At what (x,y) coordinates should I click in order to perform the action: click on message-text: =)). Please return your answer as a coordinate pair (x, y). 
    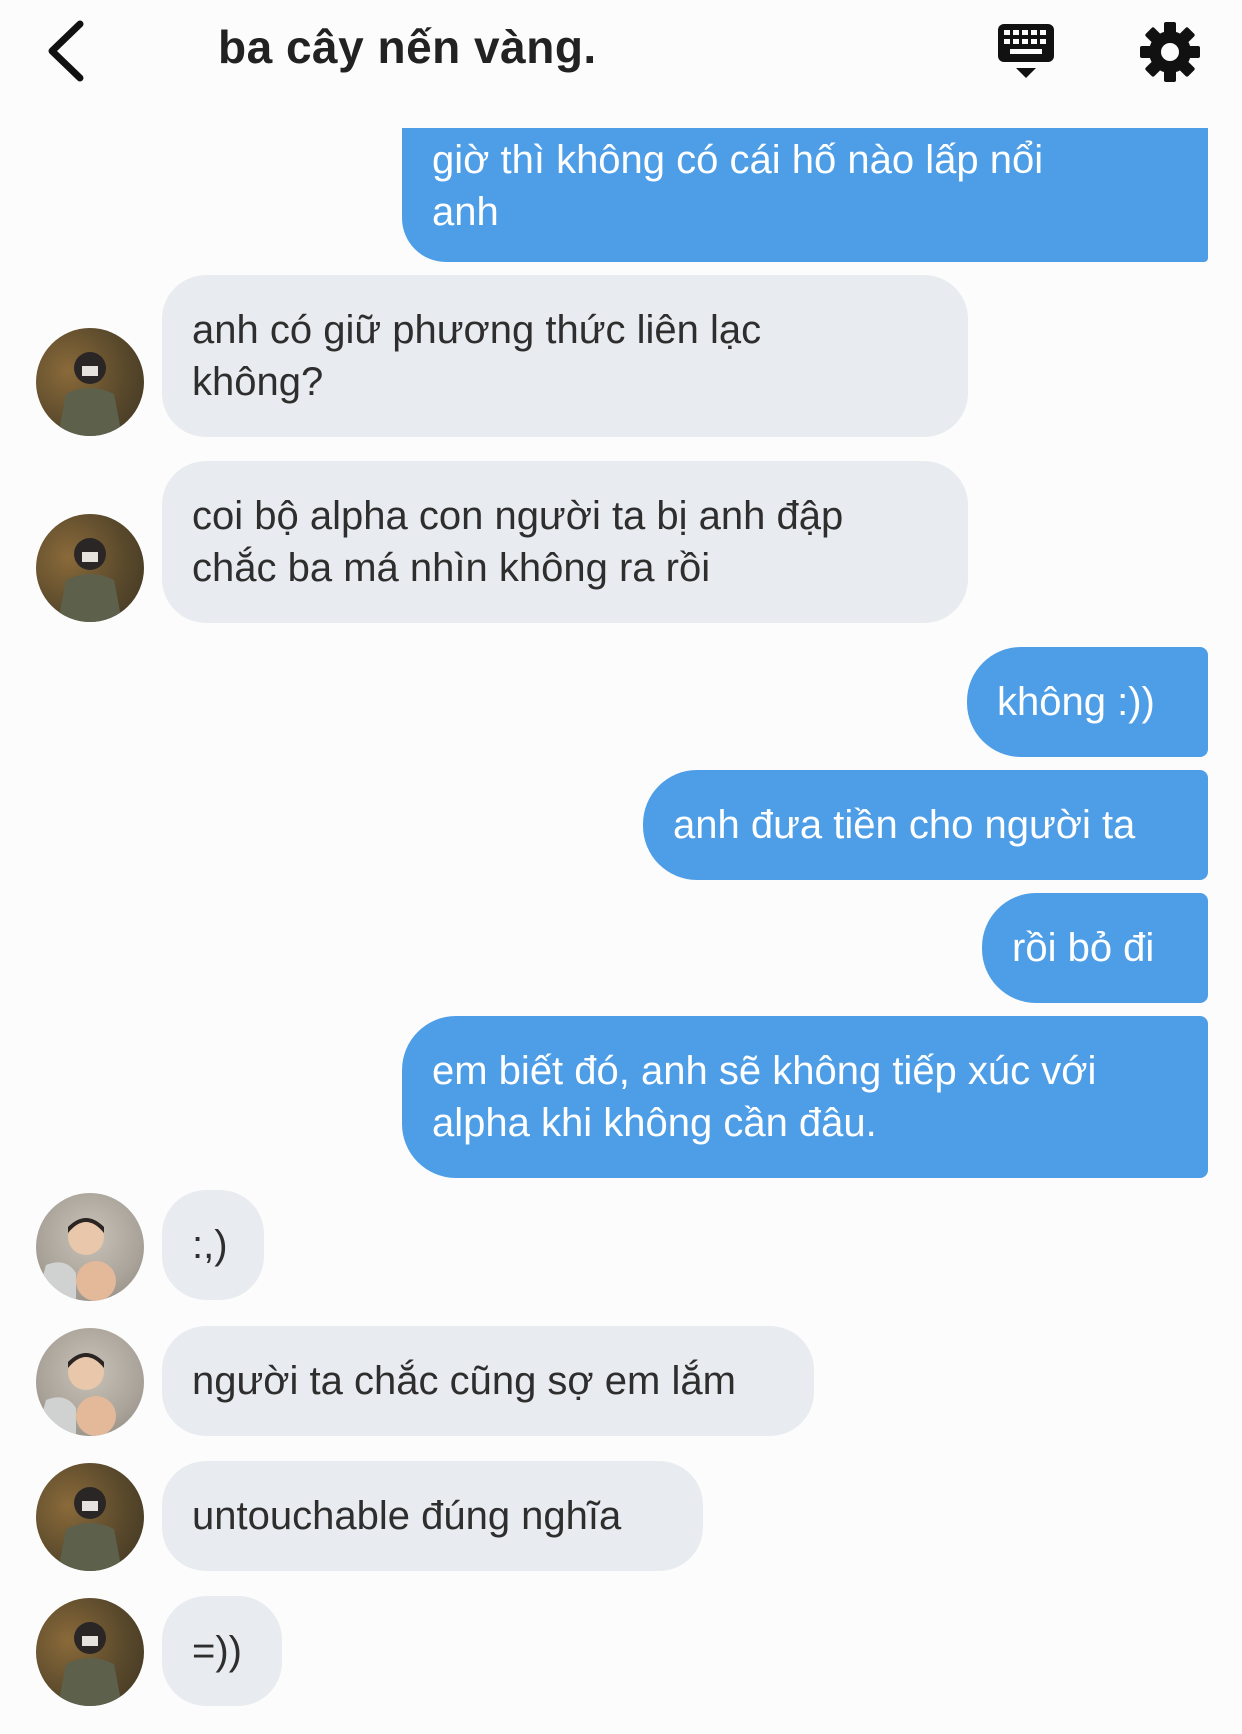
    Looking at the image, I should click on (217, 1651).